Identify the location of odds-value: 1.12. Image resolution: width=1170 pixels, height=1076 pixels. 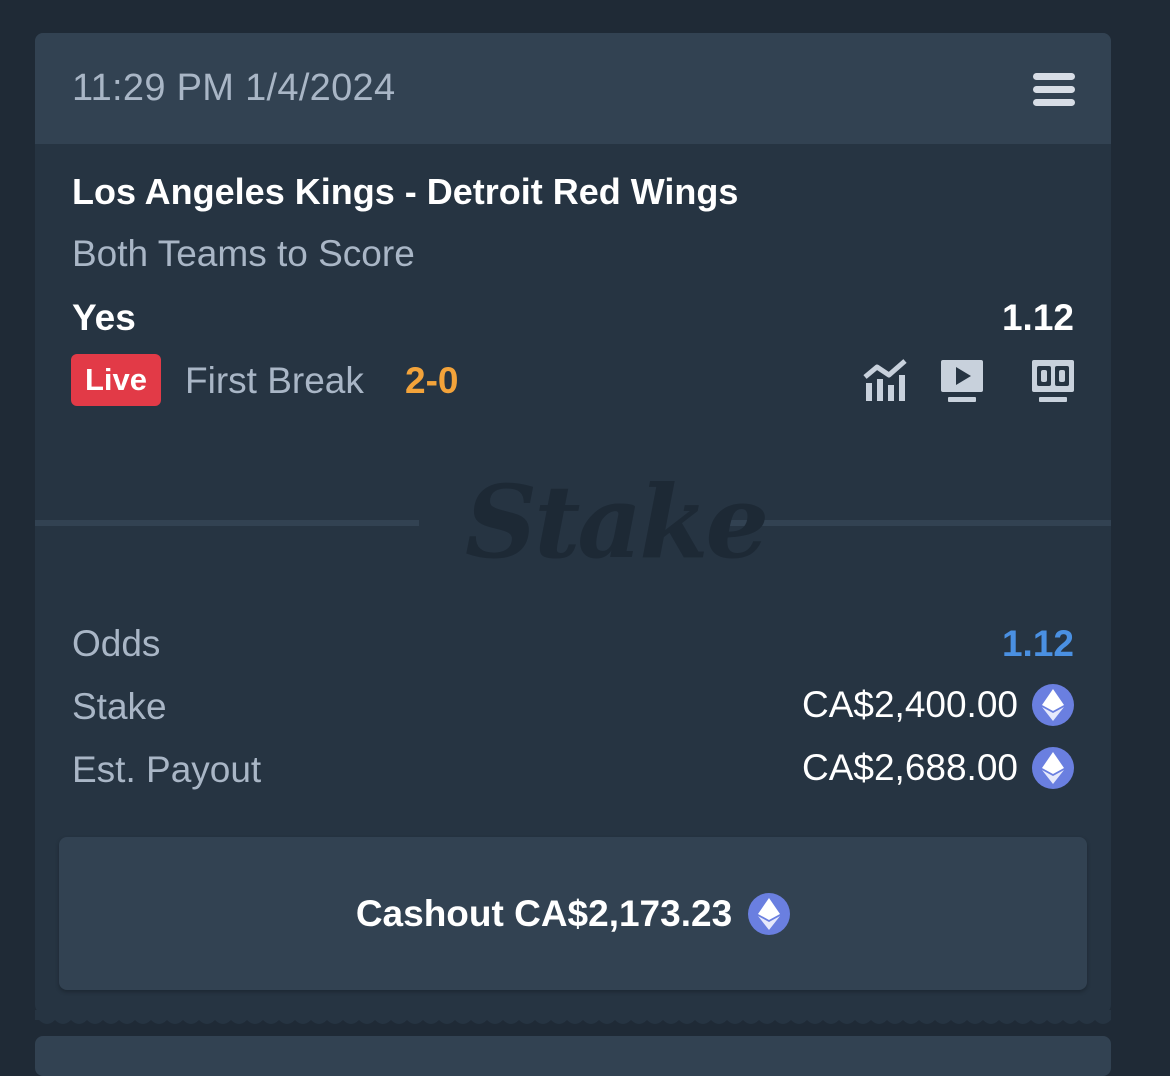
(1037, 643).